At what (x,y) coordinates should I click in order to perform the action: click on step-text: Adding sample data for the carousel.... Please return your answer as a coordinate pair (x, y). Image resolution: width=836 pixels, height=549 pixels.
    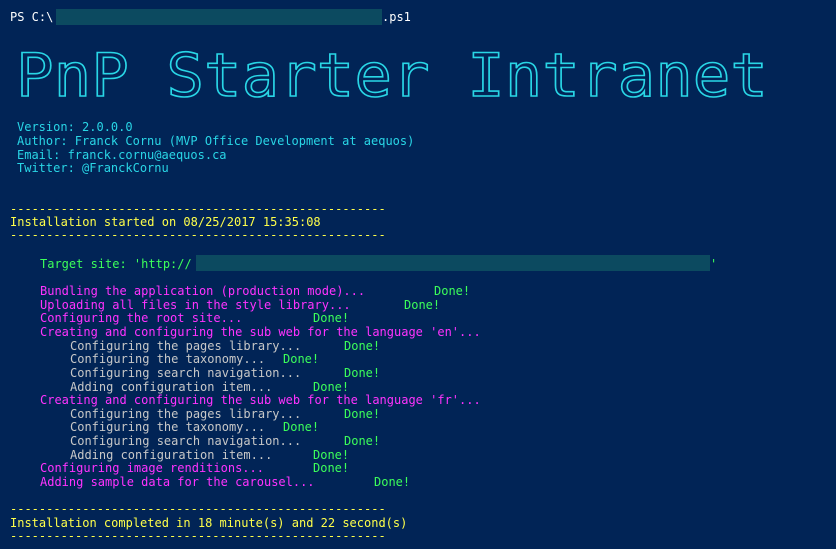
    Looking at the image, I should click on (177, 482).